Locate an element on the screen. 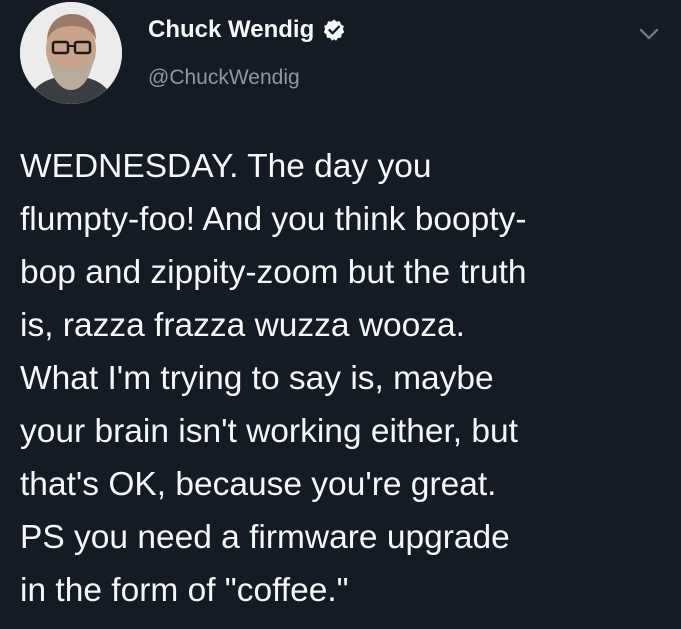  chevron-down-icon is located at coordinates (649, 34).